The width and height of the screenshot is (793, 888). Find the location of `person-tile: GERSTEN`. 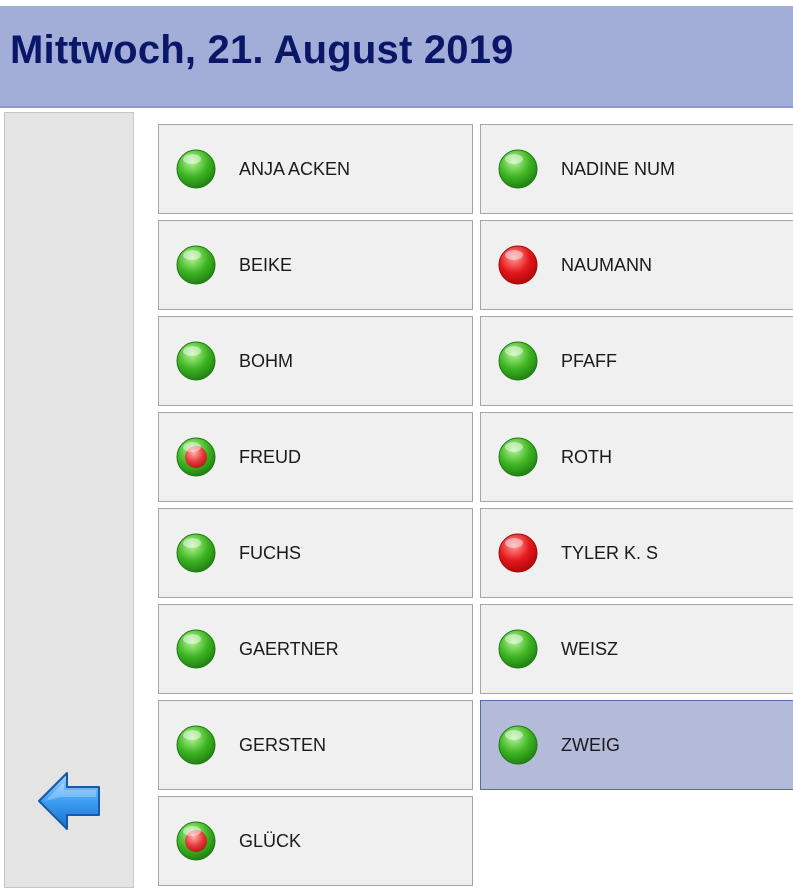

person-tile: GERSTEN is located at coordinates (315, 745).